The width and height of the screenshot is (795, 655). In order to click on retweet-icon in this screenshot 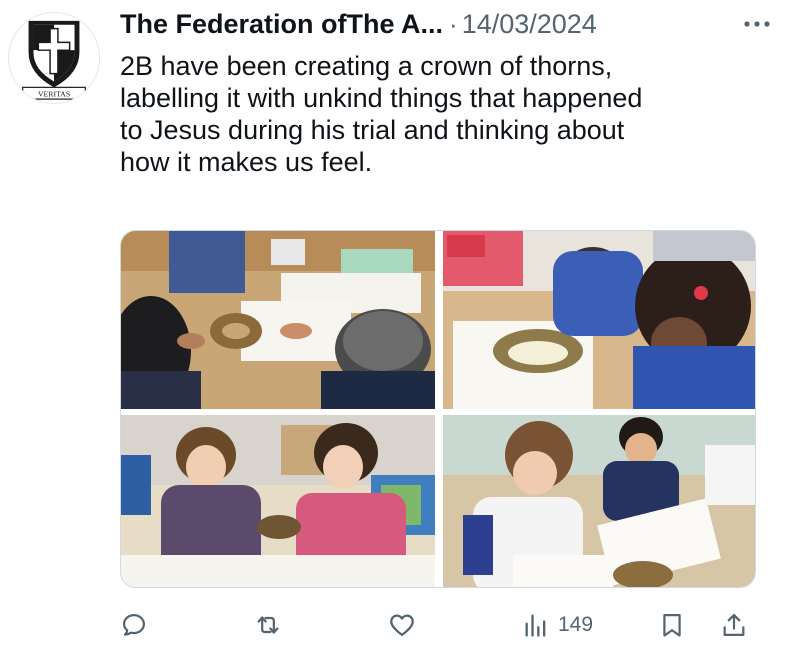, I will do `click(268, 625)`.